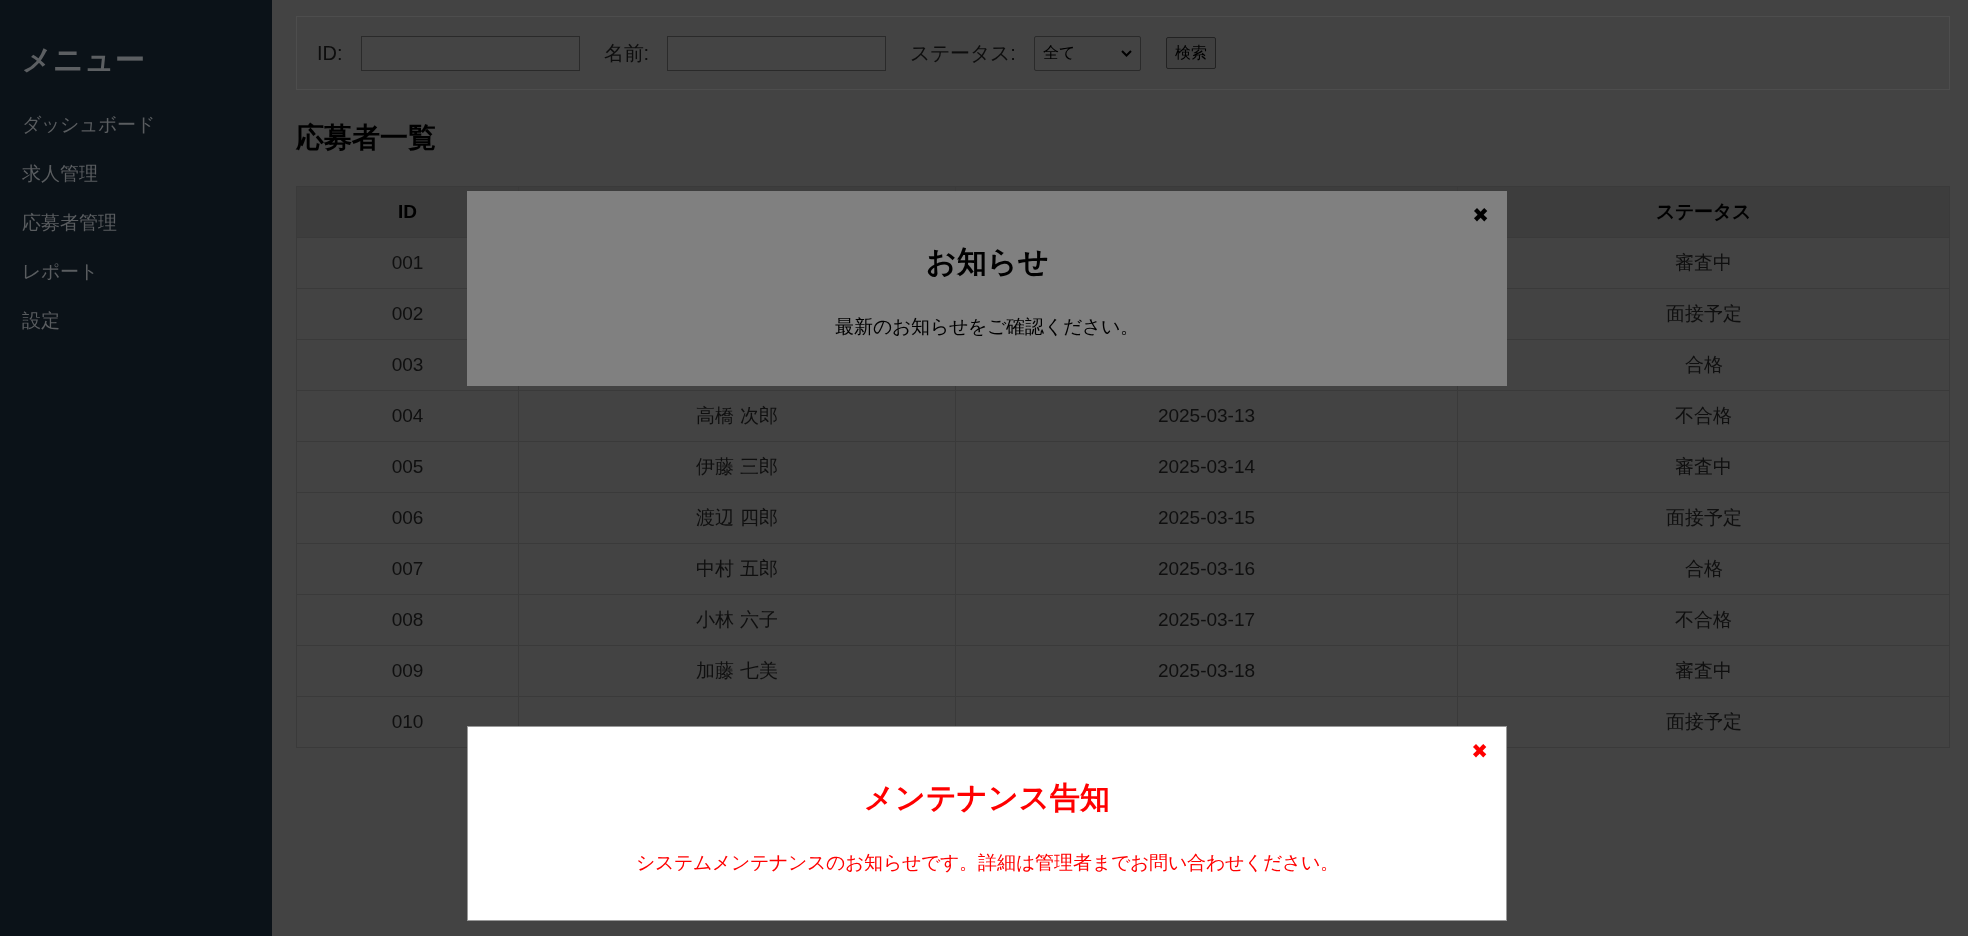  Describe the element at coordinates (1190, 53) in the screenshot. I see `search-button: 検索` at that location.